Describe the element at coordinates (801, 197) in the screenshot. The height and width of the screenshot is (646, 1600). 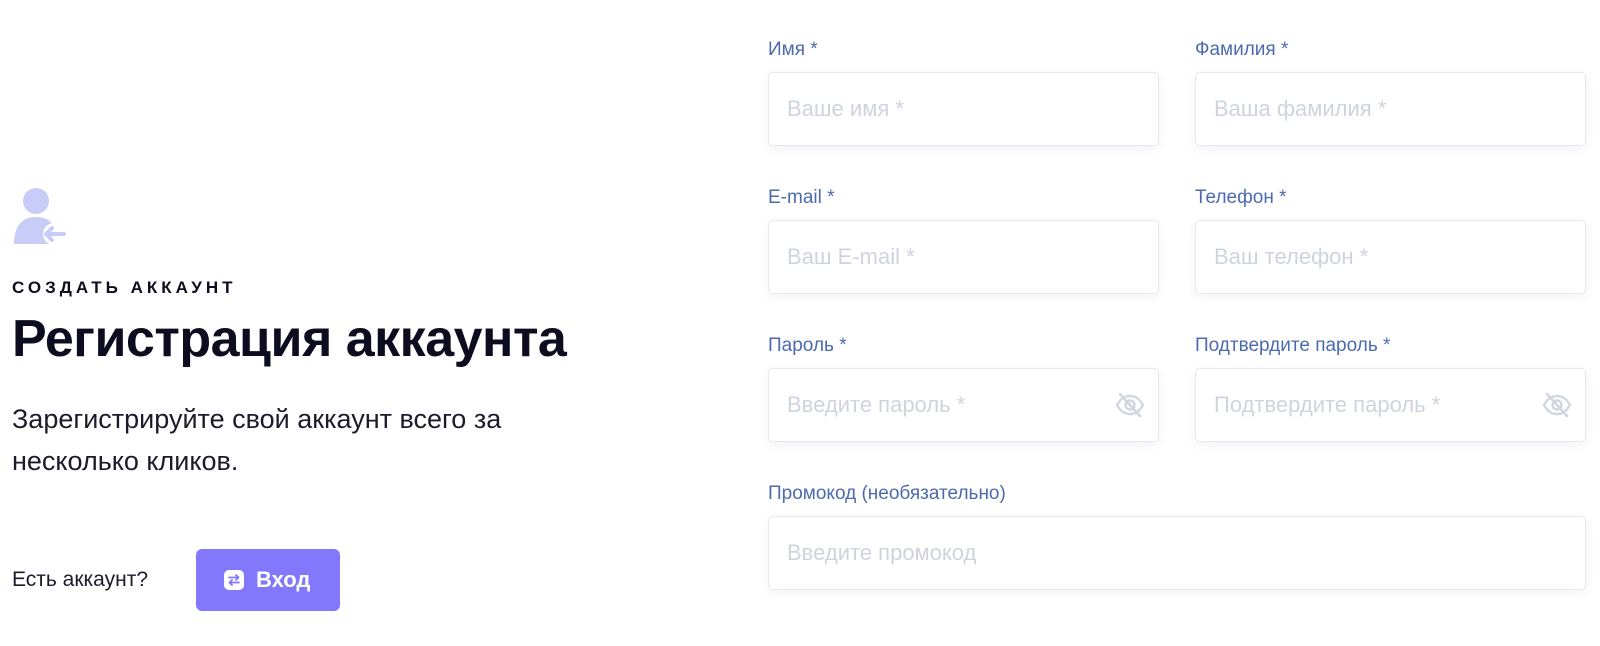
I see `email-label: E-mail *` at that location.